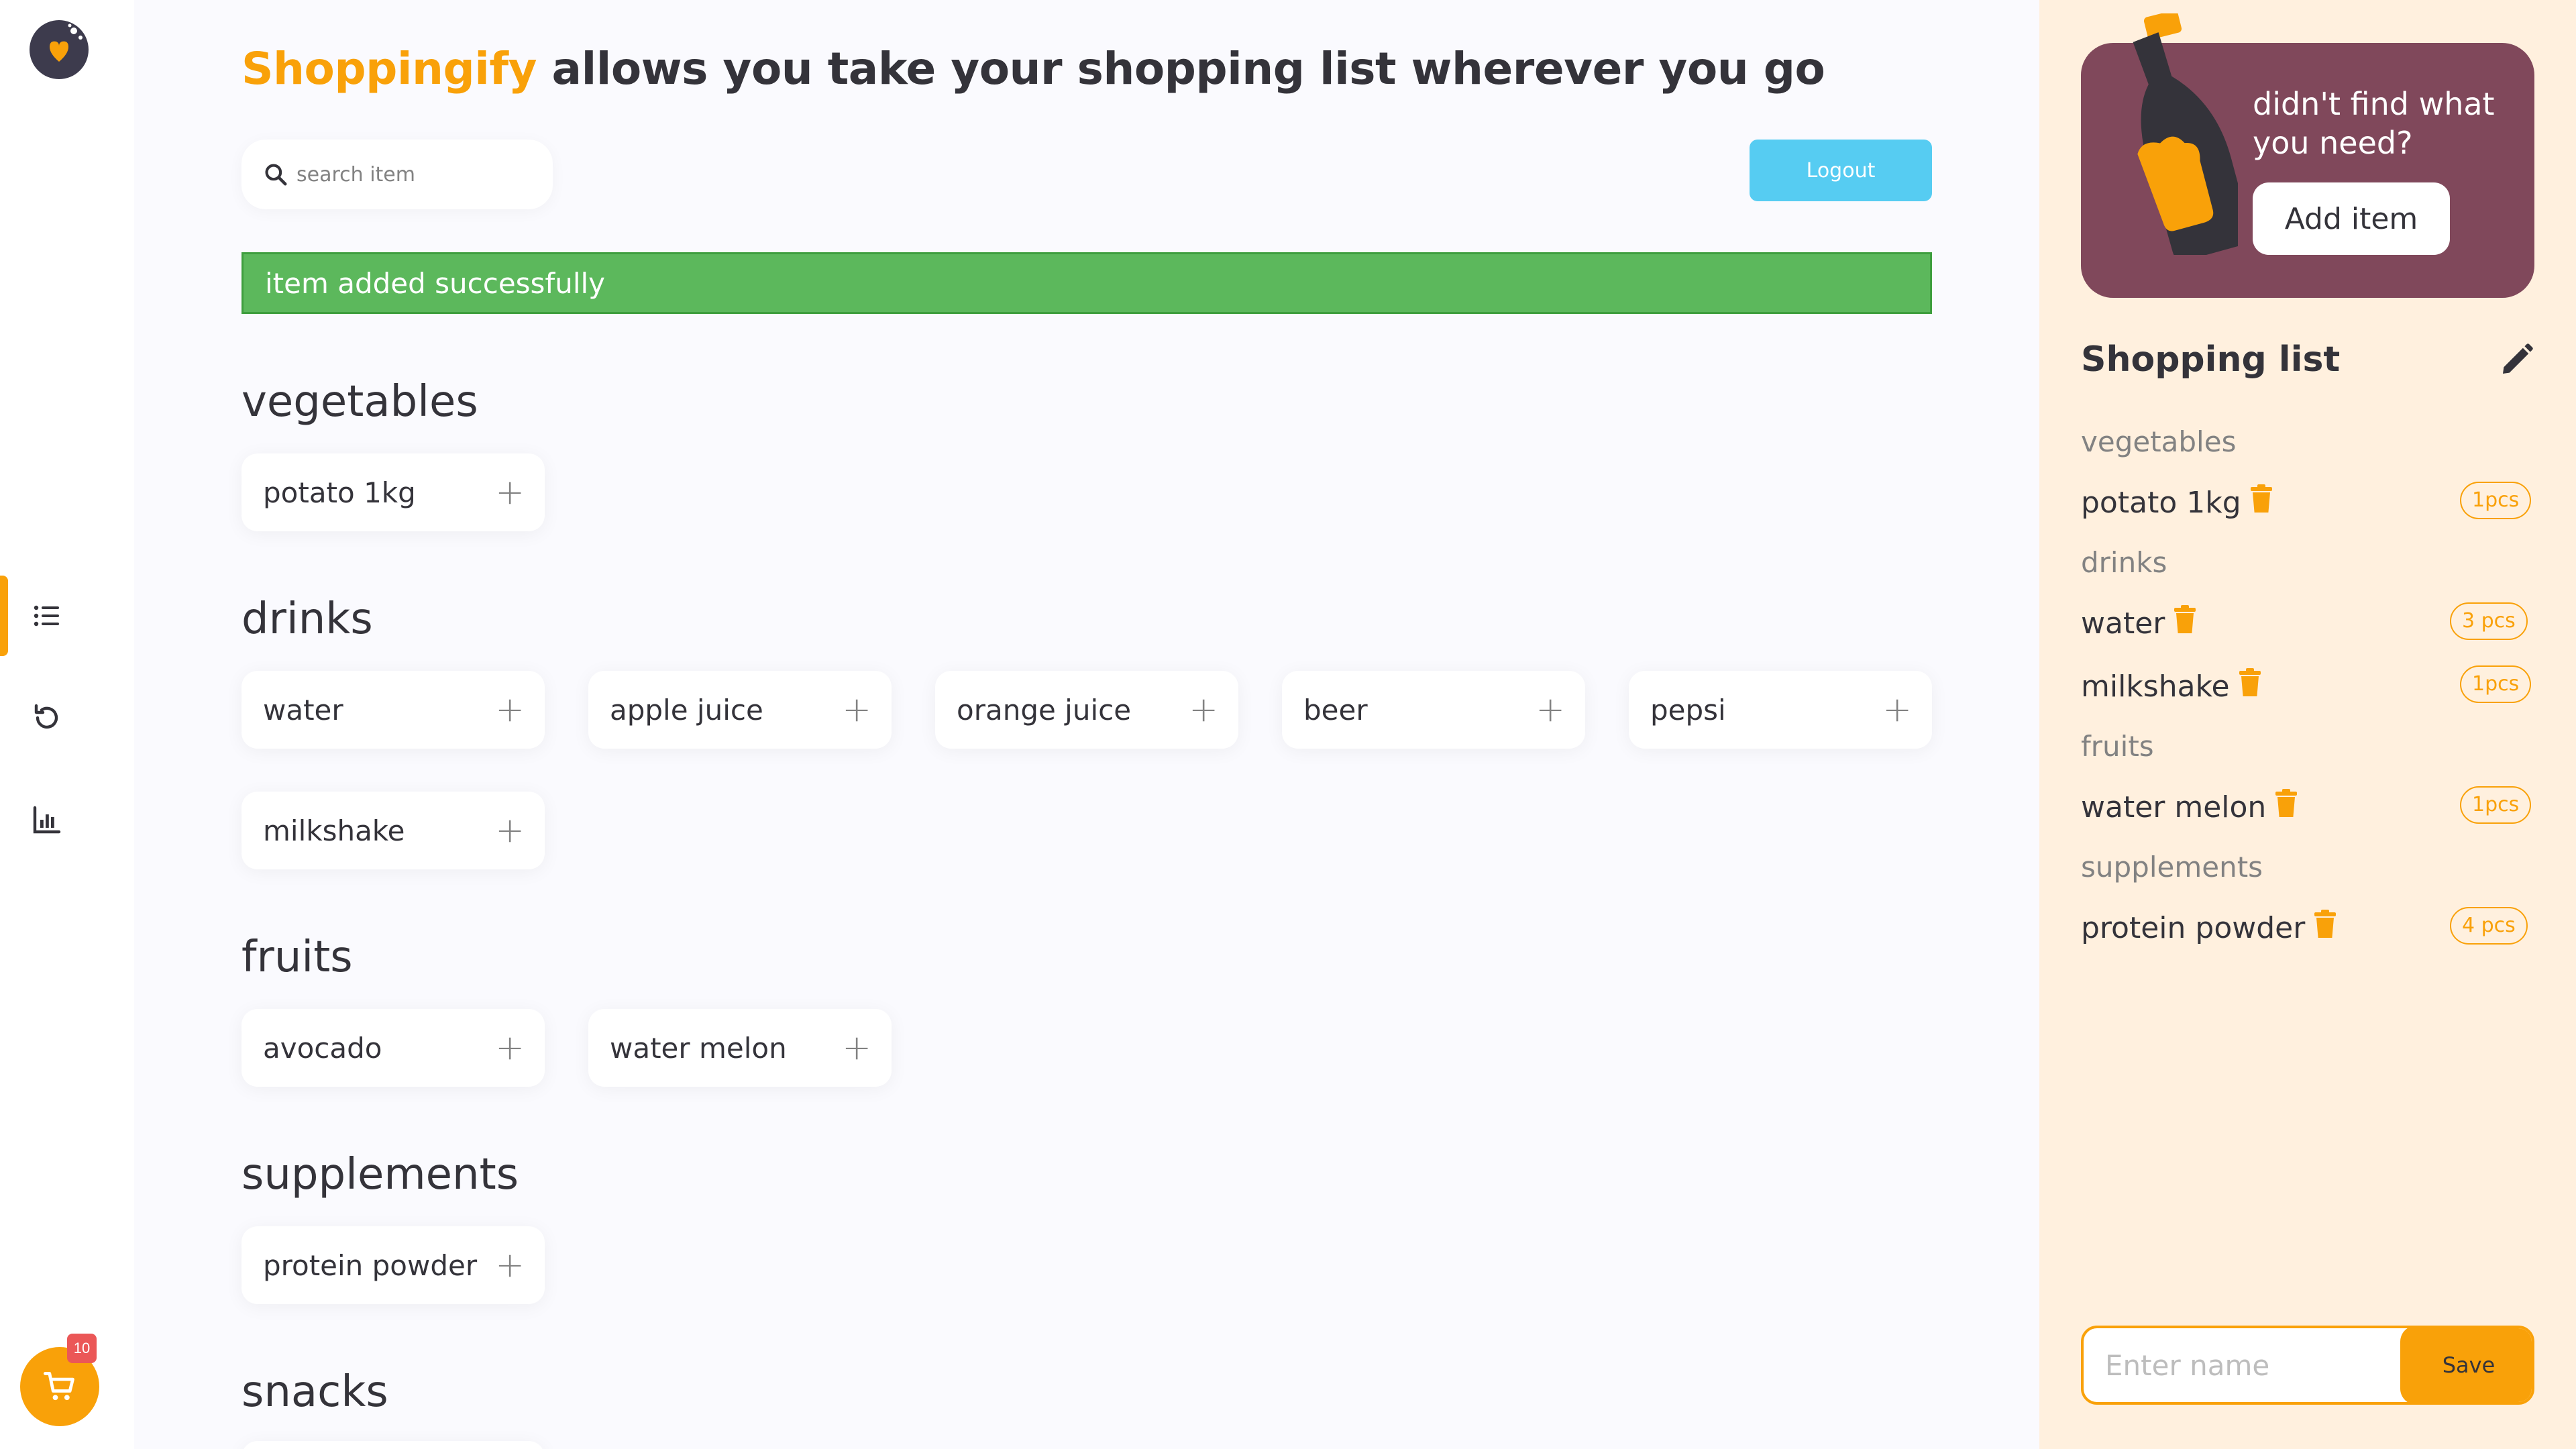  What do you see at coordinates (1044, 710) in the screenshot?
I see `item-name: orange juice` at bounding box center [1044, 710].